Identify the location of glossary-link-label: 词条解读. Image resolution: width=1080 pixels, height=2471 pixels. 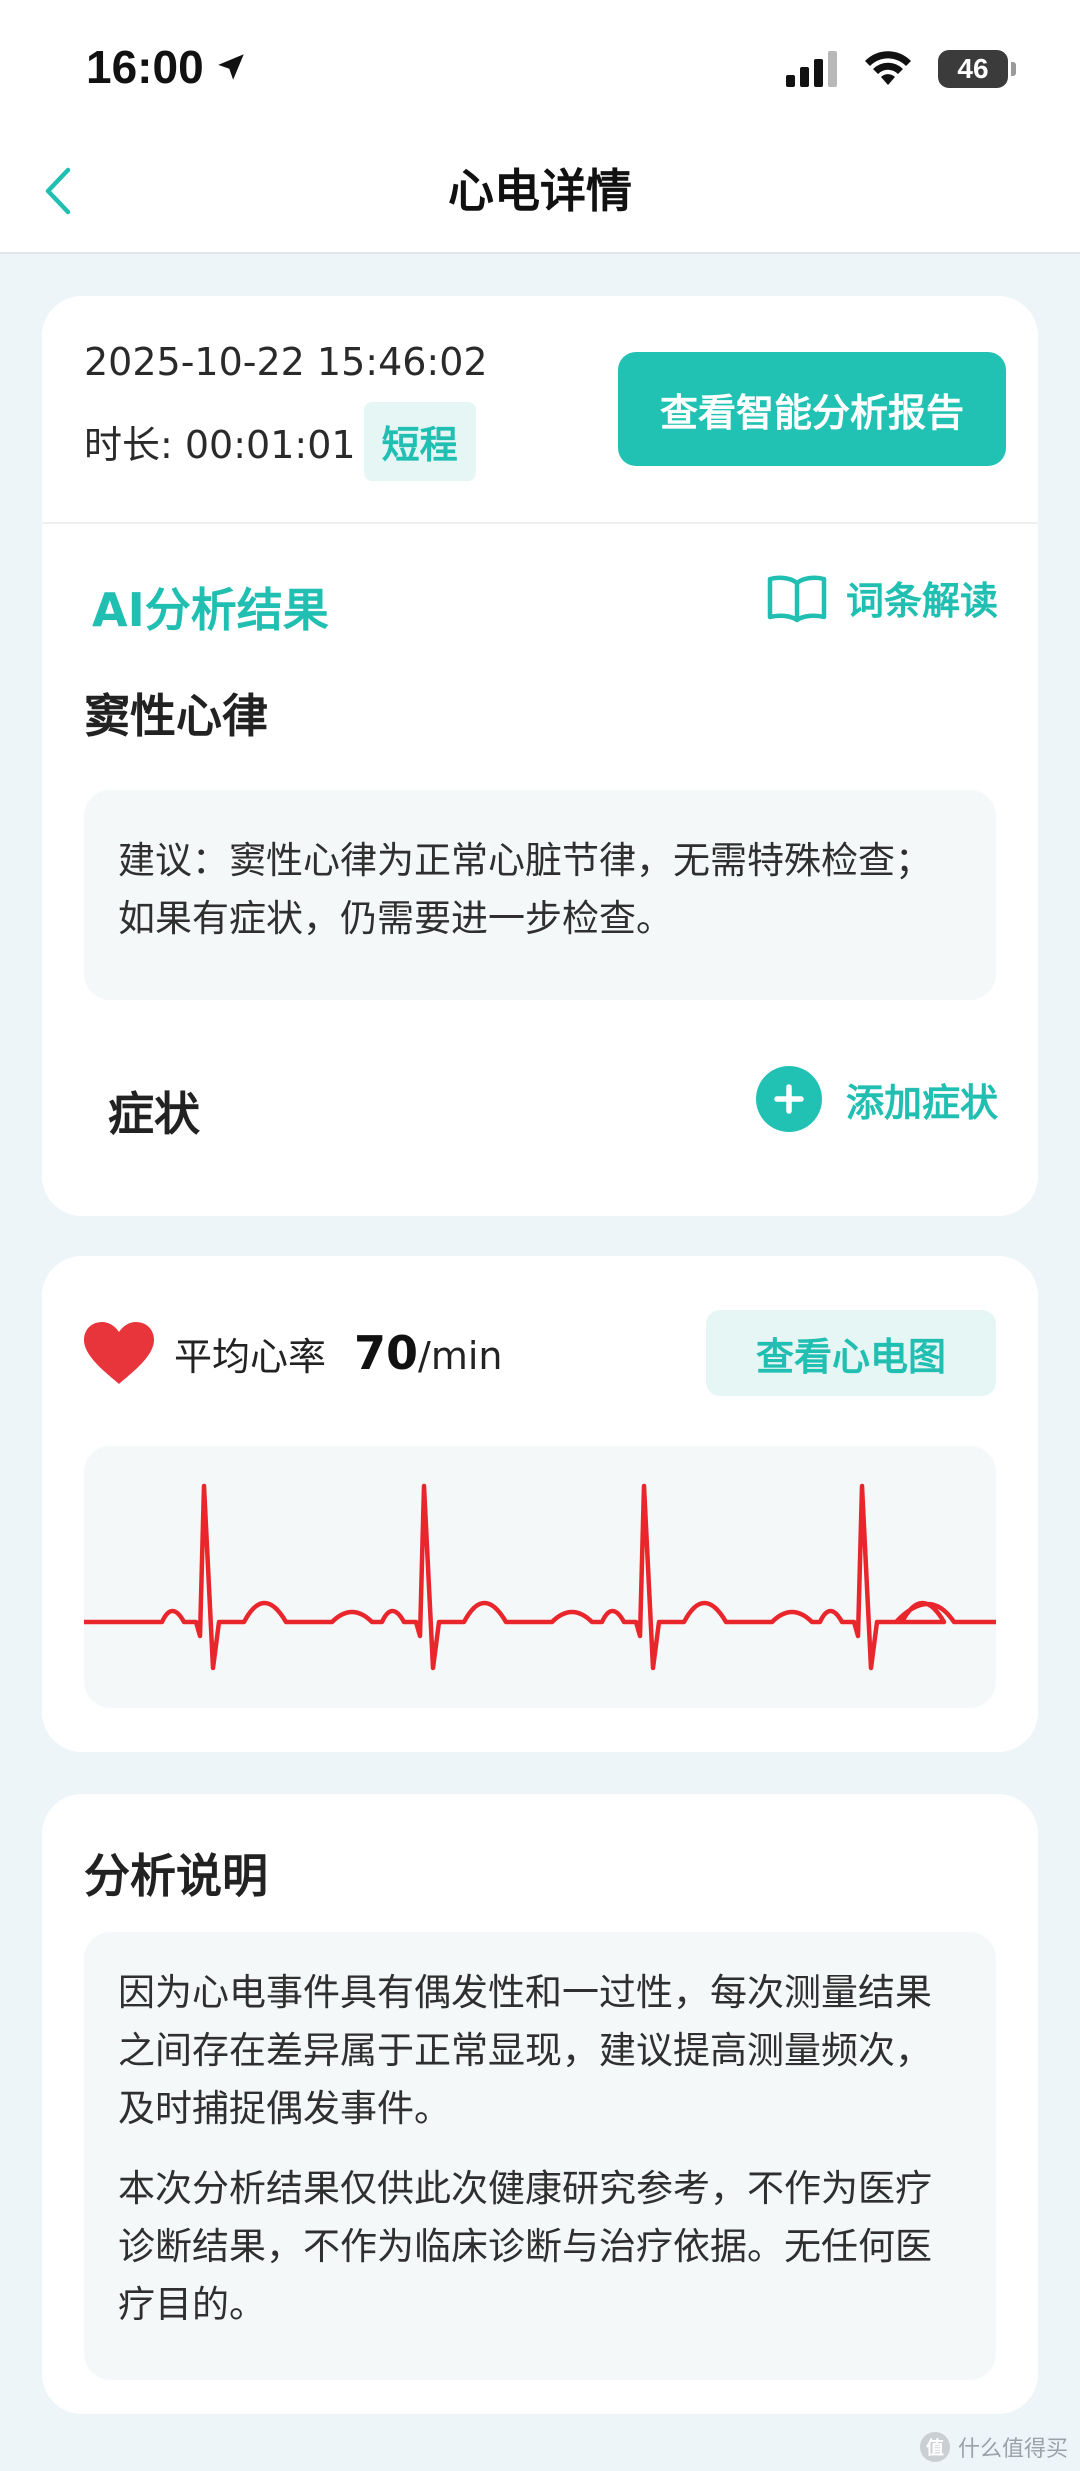
(921, 601).